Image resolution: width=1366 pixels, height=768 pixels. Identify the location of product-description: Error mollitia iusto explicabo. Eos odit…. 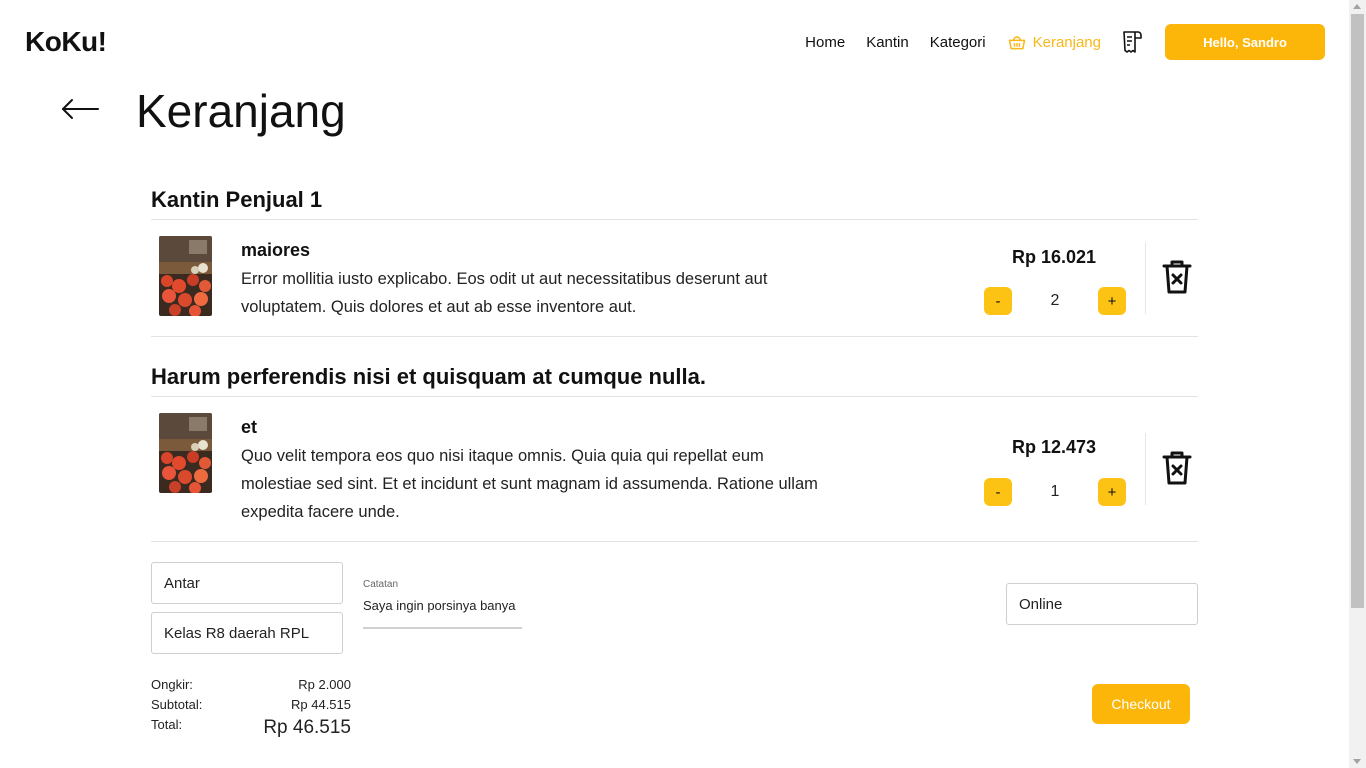
(504, 293).